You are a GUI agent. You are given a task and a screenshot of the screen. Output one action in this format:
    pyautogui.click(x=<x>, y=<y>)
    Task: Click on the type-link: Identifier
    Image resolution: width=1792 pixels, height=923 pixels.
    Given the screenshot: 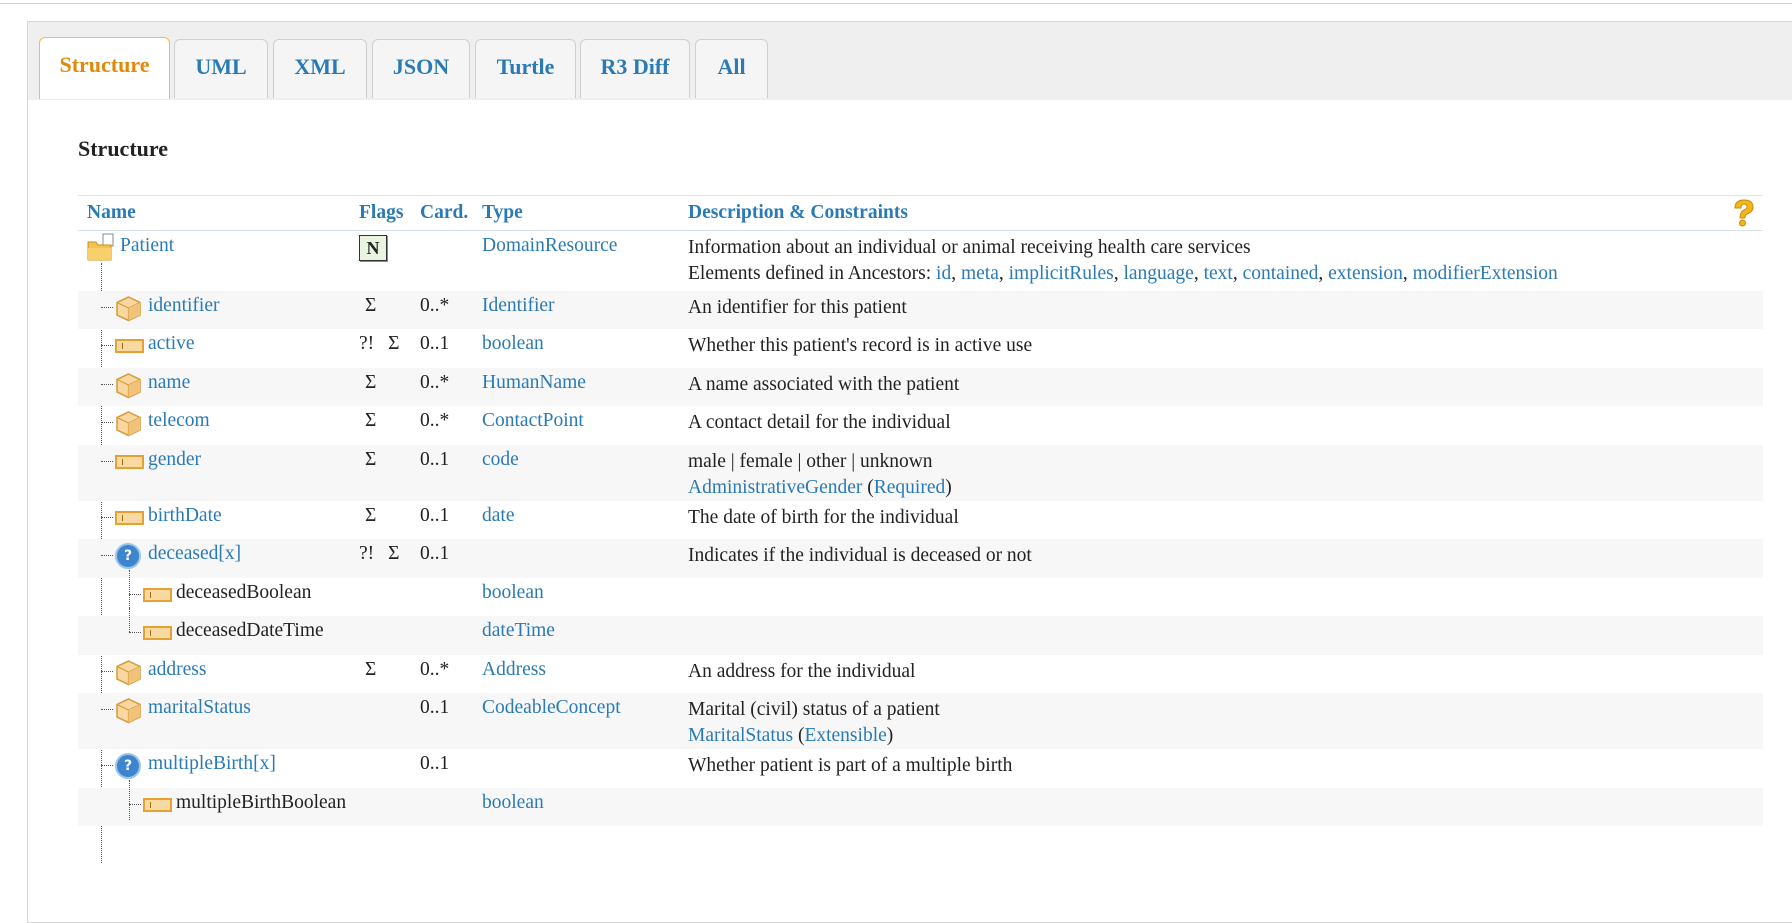 What is the action you would take?
    pyautogui.click(x=518, y=305)
    